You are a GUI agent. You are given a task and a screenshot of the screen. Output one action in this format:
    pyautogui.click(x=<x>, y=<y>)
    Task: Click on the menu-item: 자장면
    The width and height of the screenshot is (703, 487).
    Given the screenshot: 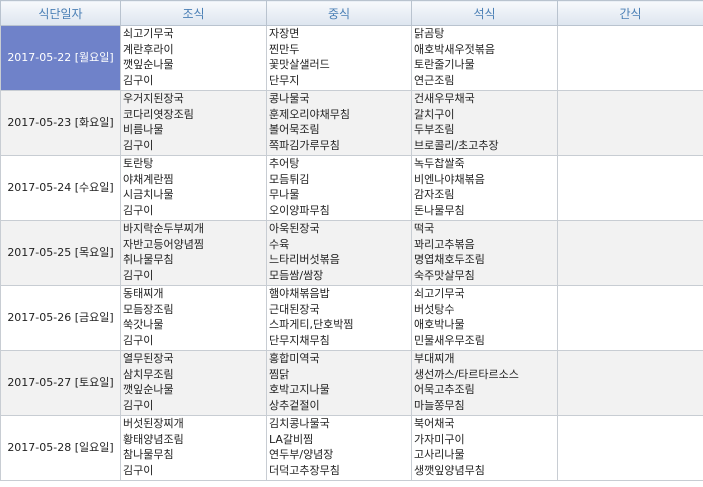 What is the action you would take?
    pyautogui.click(x=284, y=33)
    